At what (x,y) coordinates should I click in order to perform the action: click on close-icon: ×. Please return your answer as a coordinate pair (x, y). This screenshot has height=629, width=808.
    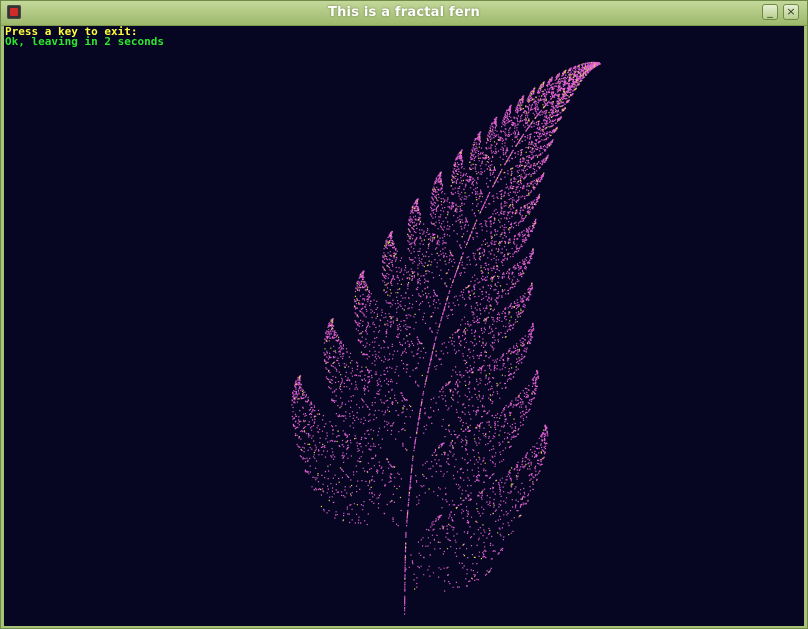
    Looking at the image, I should click on (791, 11).